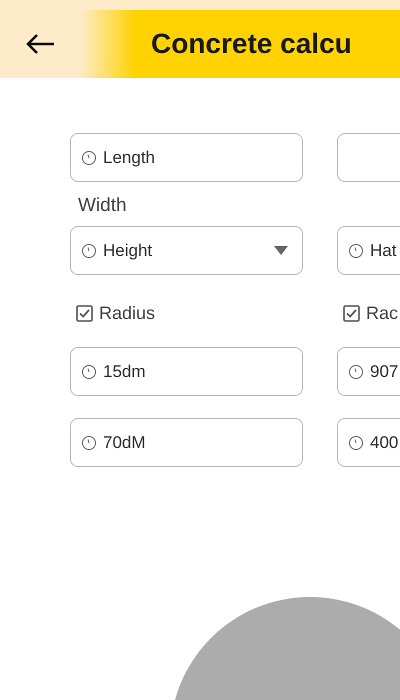  Describe the element at coordinates (251, 44) in the screenshot. I see `page-title: Concrete calcu` at that location.